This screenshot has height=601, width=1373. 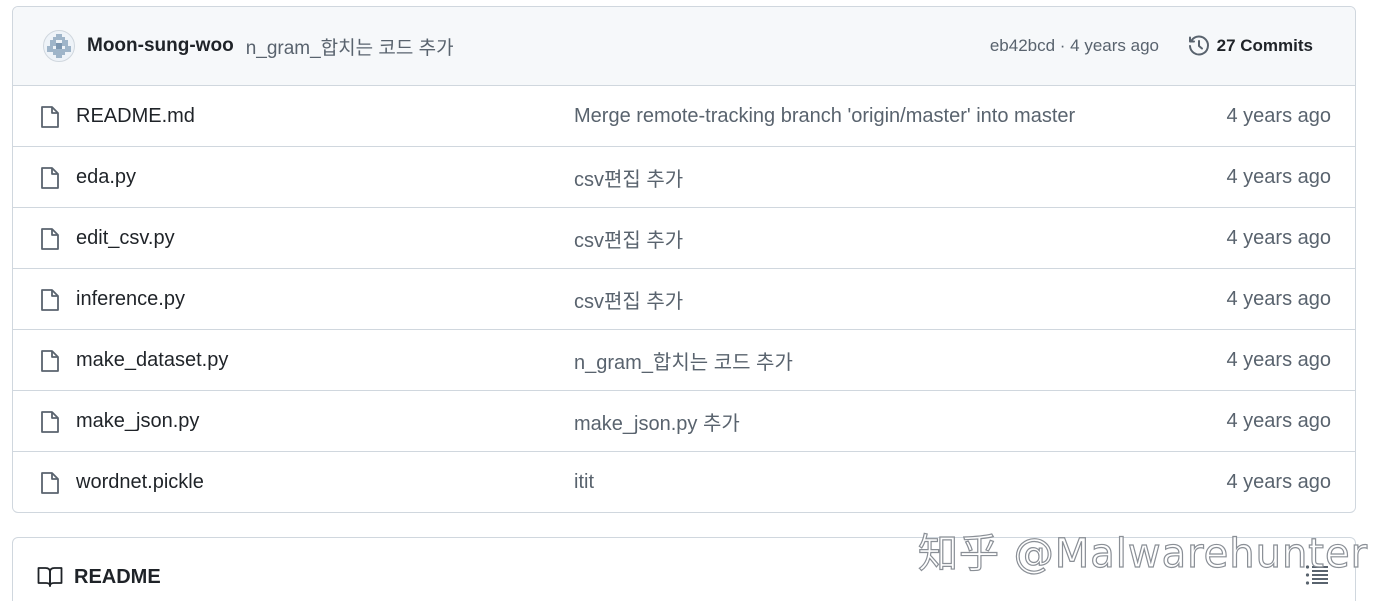 What do you see at coordinates (140, 482) in the screenshot?
I see `file-name-link: wordnet.pickle` at bounding box center [140, 482].